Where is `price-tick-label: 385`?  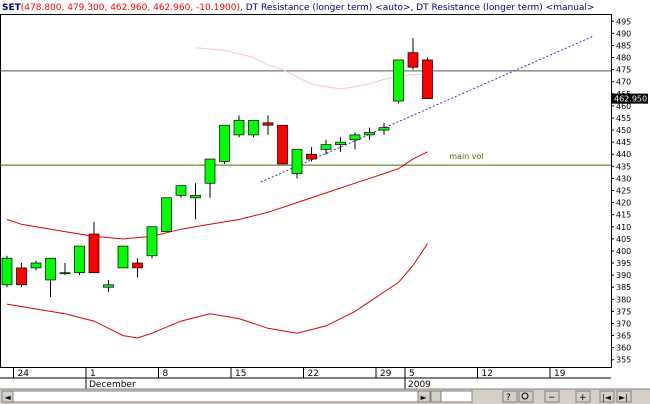
price-tick-label: 385 is located at coordinates (623, 287).